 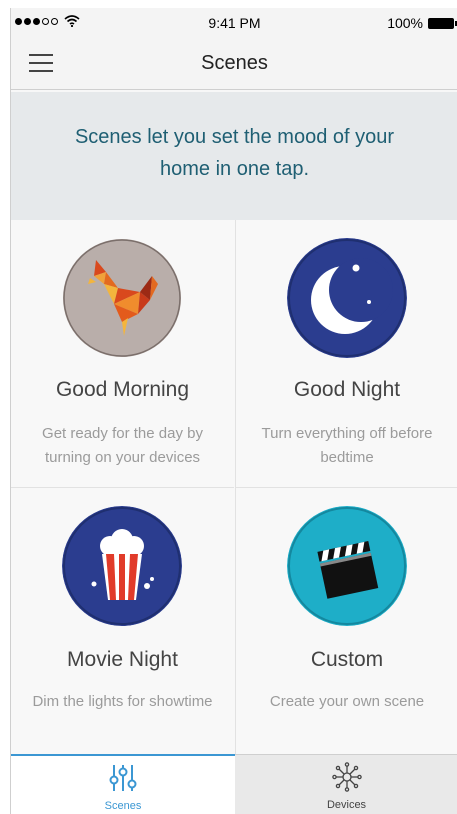 I want to click on page-title: Scenes, so click(x=234, y=63).